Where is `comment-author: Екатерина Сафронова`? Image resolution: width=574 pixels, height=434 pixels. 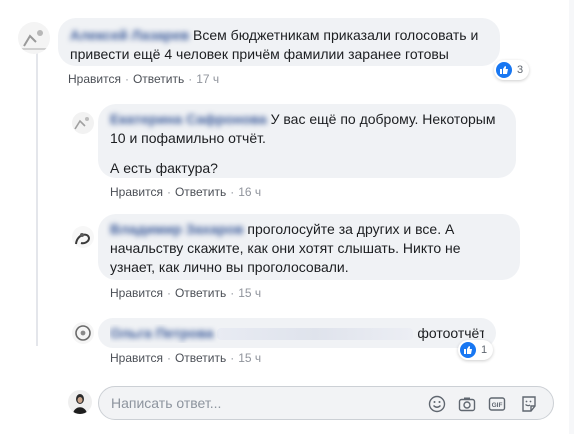 comment-author: Екатерина Сафронова is located at coordinates (188, 119).